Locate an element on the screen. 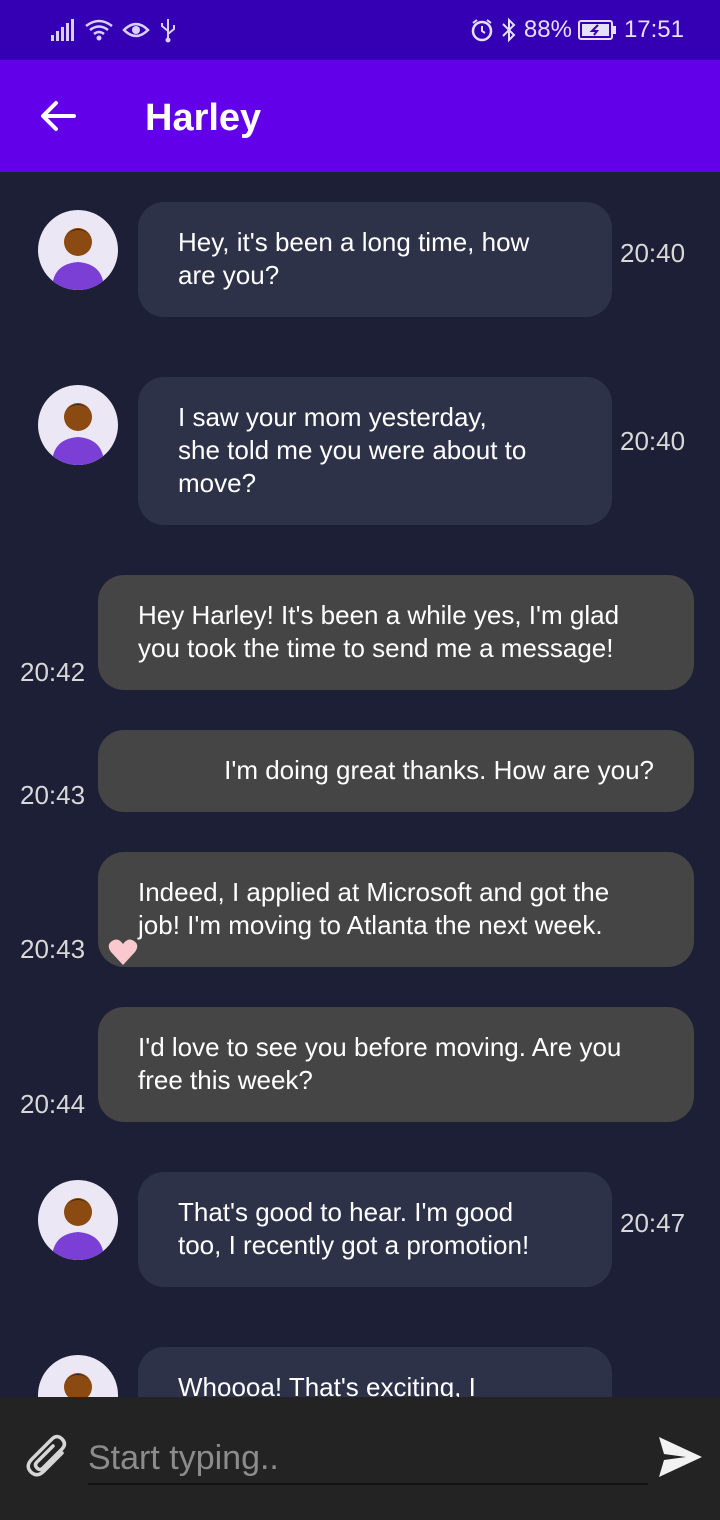  message-time: 20:47 is located at coordinates (653, 1223).